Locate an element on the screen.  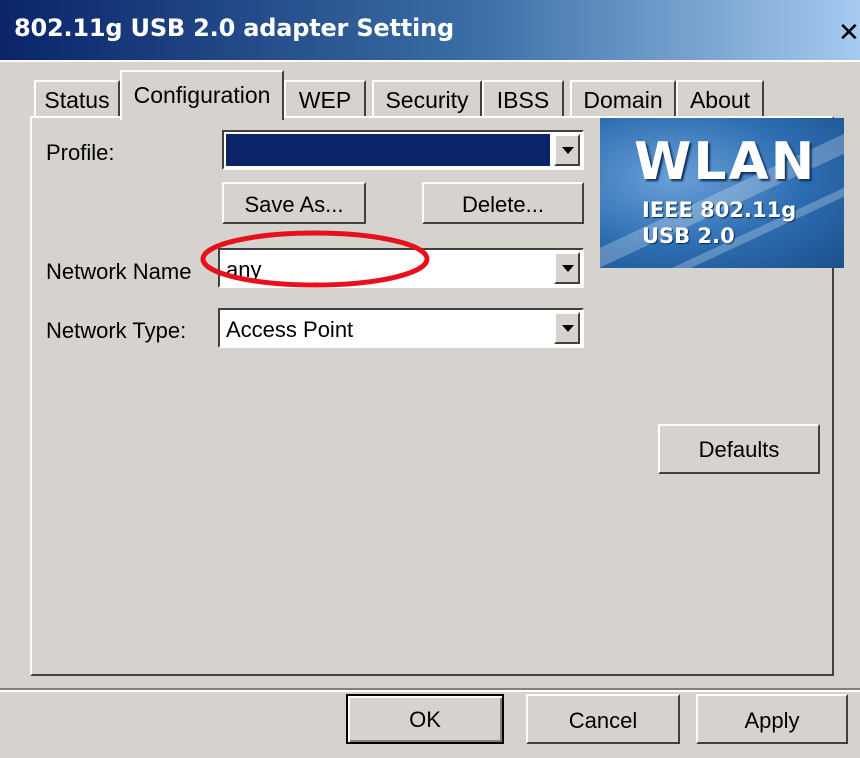
network-name-dropdown-button is located at coordinates (567, 268).